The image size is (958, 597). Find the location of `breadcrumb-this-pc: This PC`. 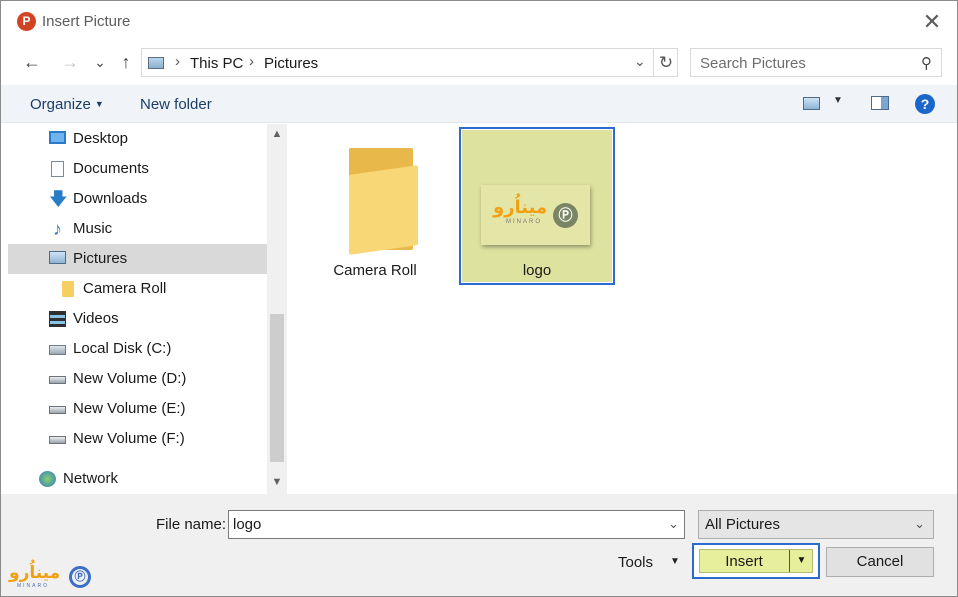

breadcrumb-this-pc: This PC is located at coordinates (216, 63).